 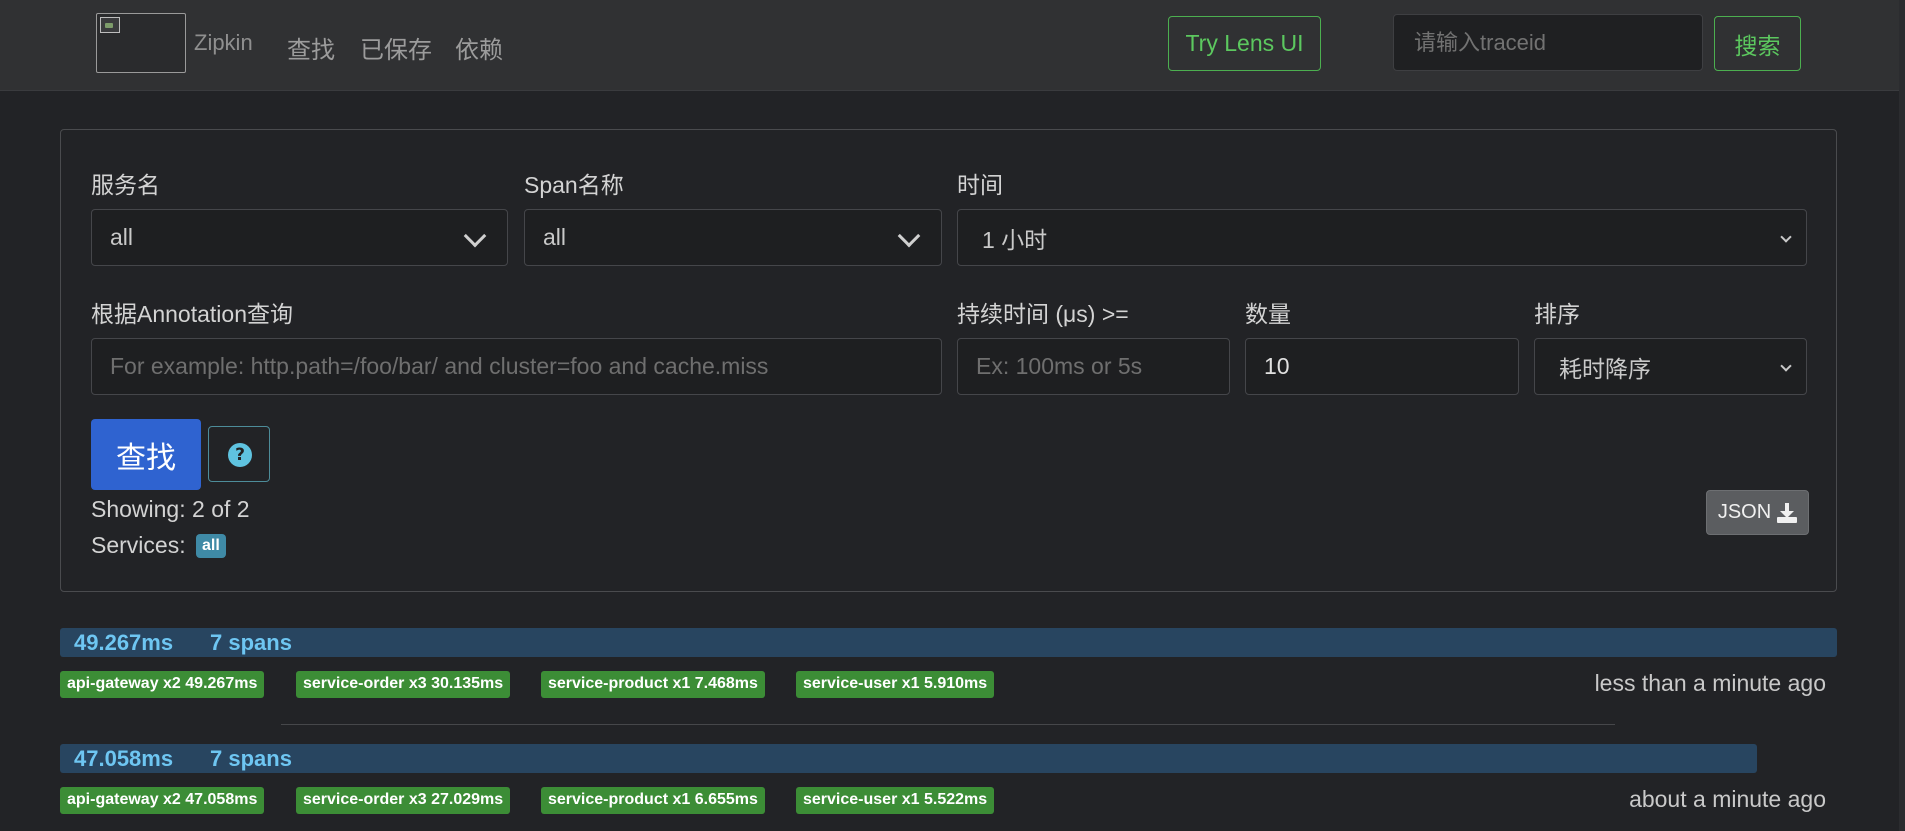 I want to click on navbar: Zipkin 查找 已保存 依赖 Try Lens UI 搜索, so click(x=952, y=45).